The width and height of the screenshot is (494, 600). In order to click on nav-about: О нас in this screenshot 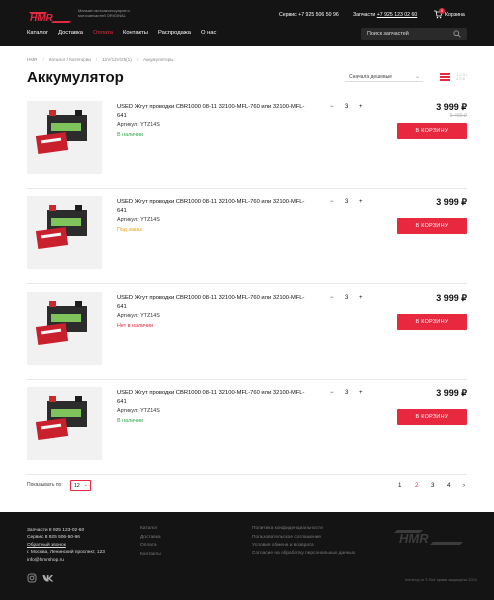, I will do `click(208, 33)`.